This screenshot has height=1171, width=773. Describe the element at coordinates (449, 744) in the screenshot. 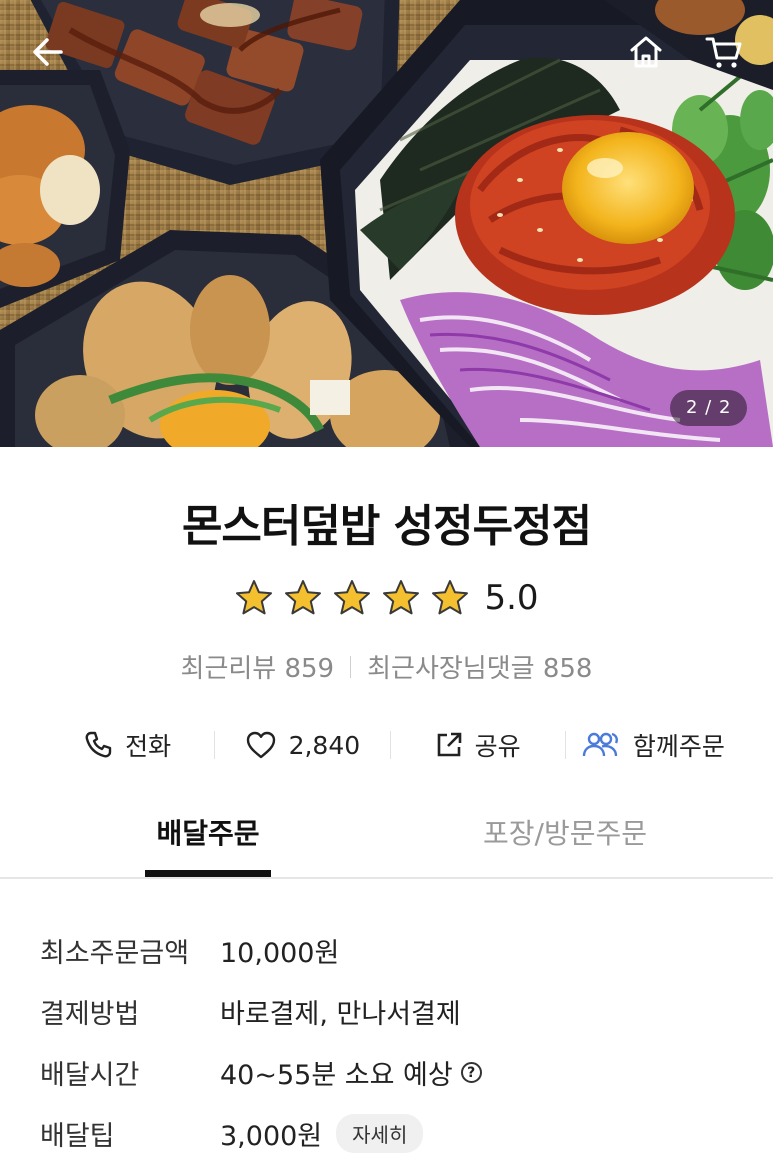

I see `share-icon` at that location.